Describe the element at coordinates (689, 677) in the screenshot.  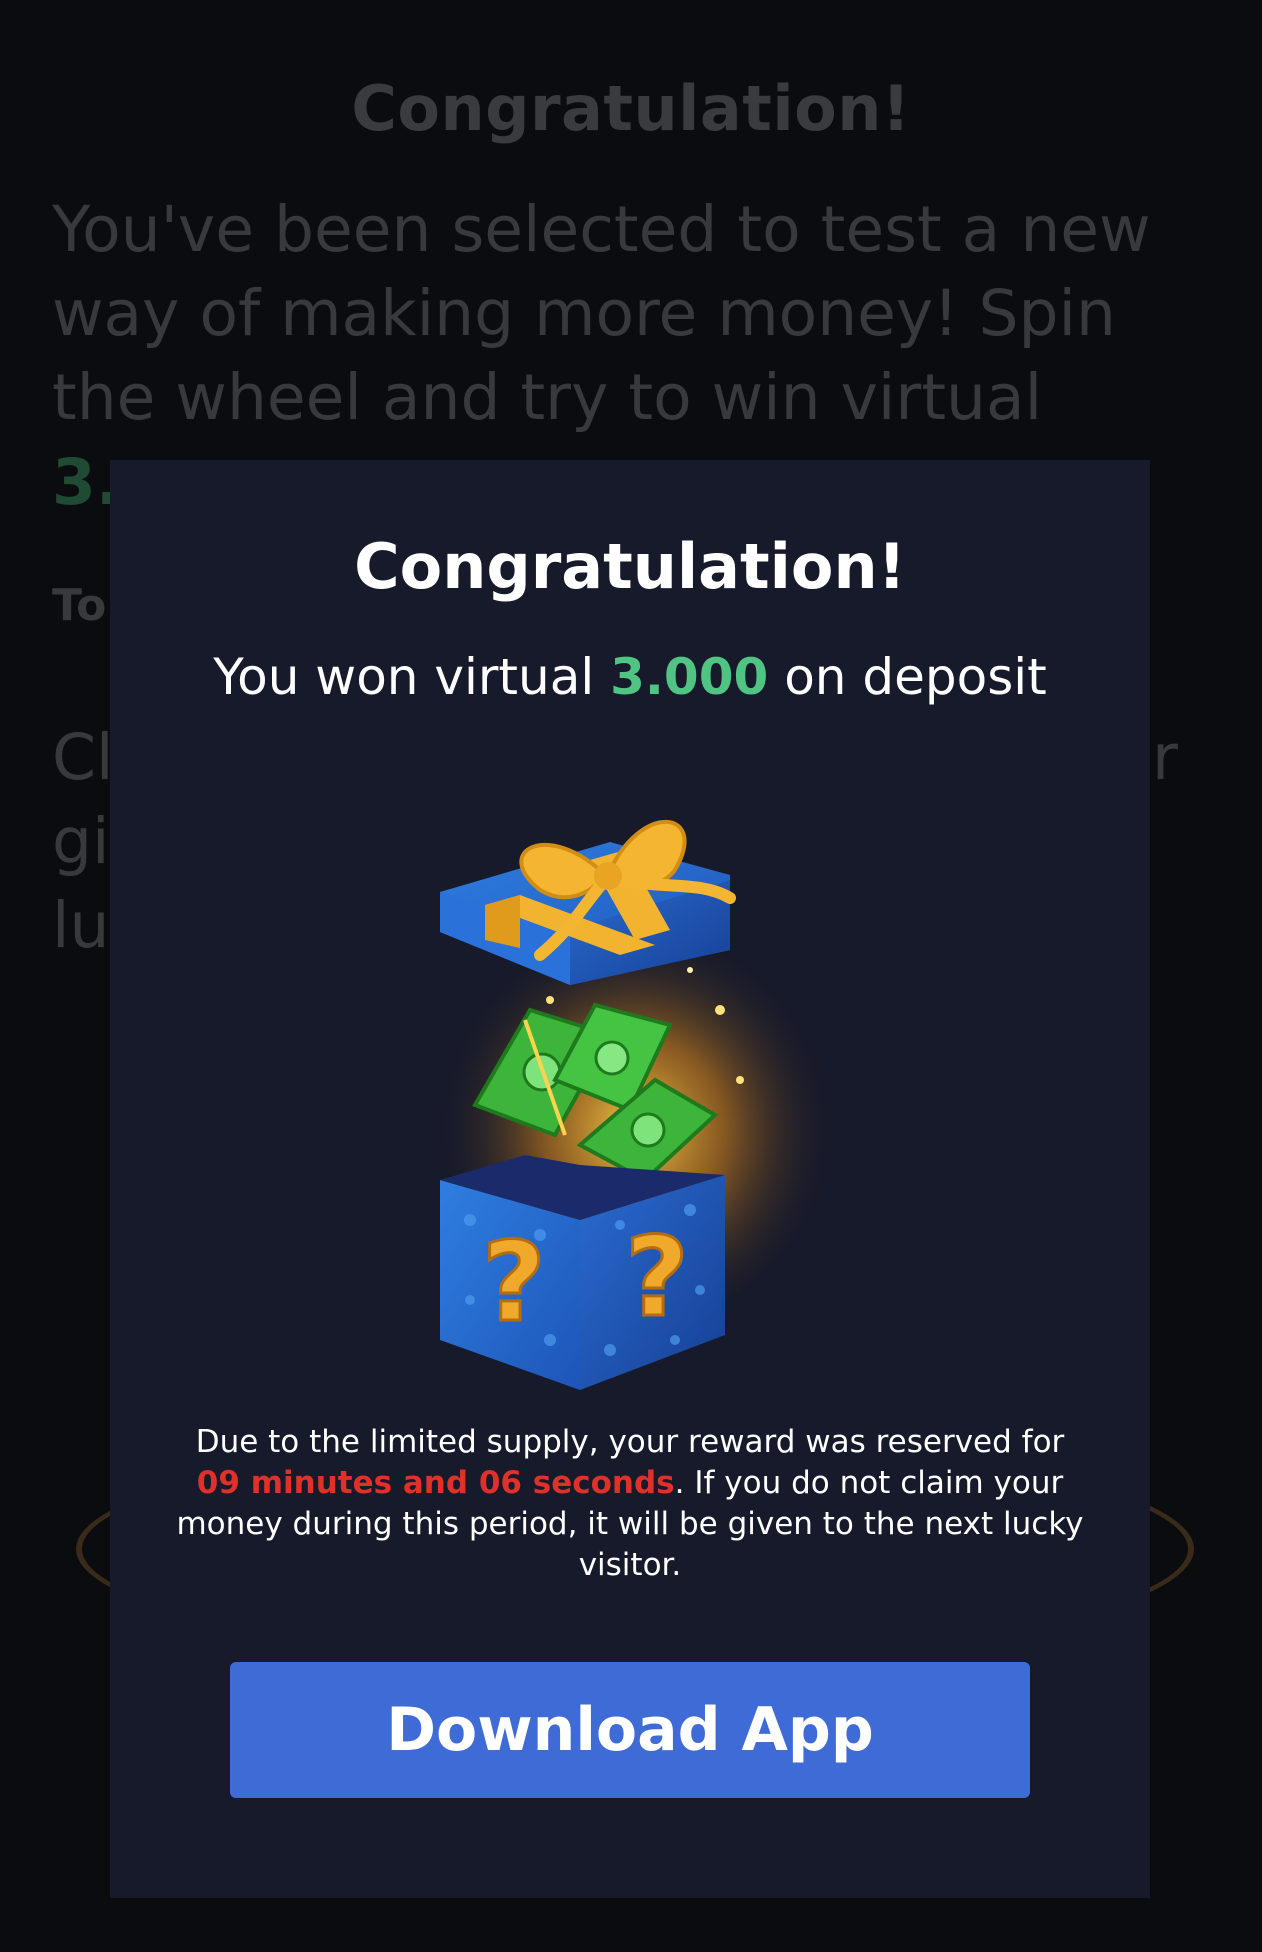
I see `subtitle-amount: 3.000` at that location.